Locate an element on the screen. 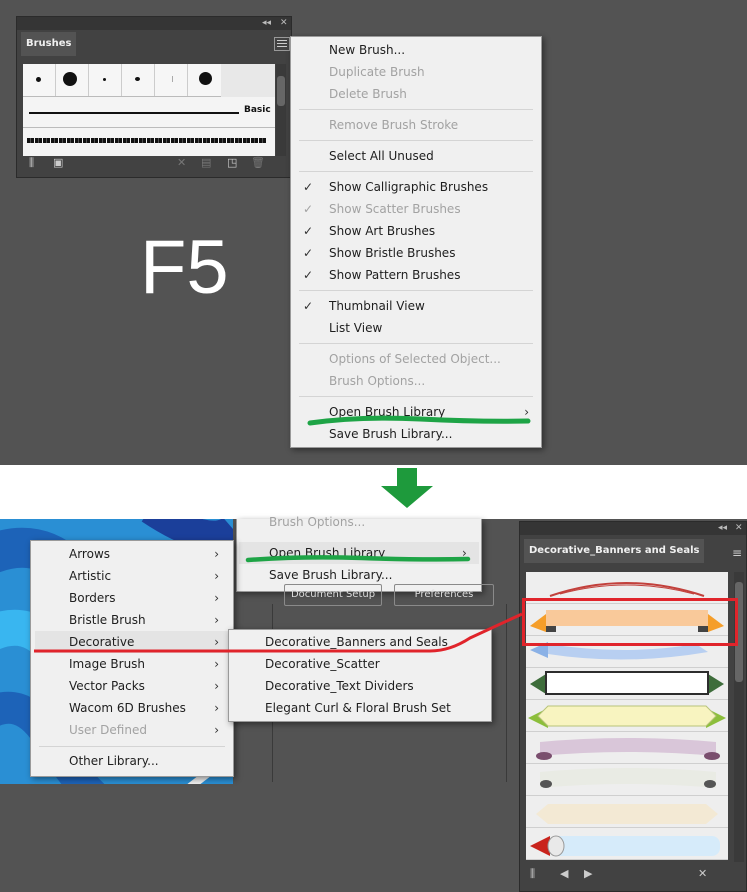  menu-show-pattern: Show Pattern Brushes is located at coordinates (394, 275).